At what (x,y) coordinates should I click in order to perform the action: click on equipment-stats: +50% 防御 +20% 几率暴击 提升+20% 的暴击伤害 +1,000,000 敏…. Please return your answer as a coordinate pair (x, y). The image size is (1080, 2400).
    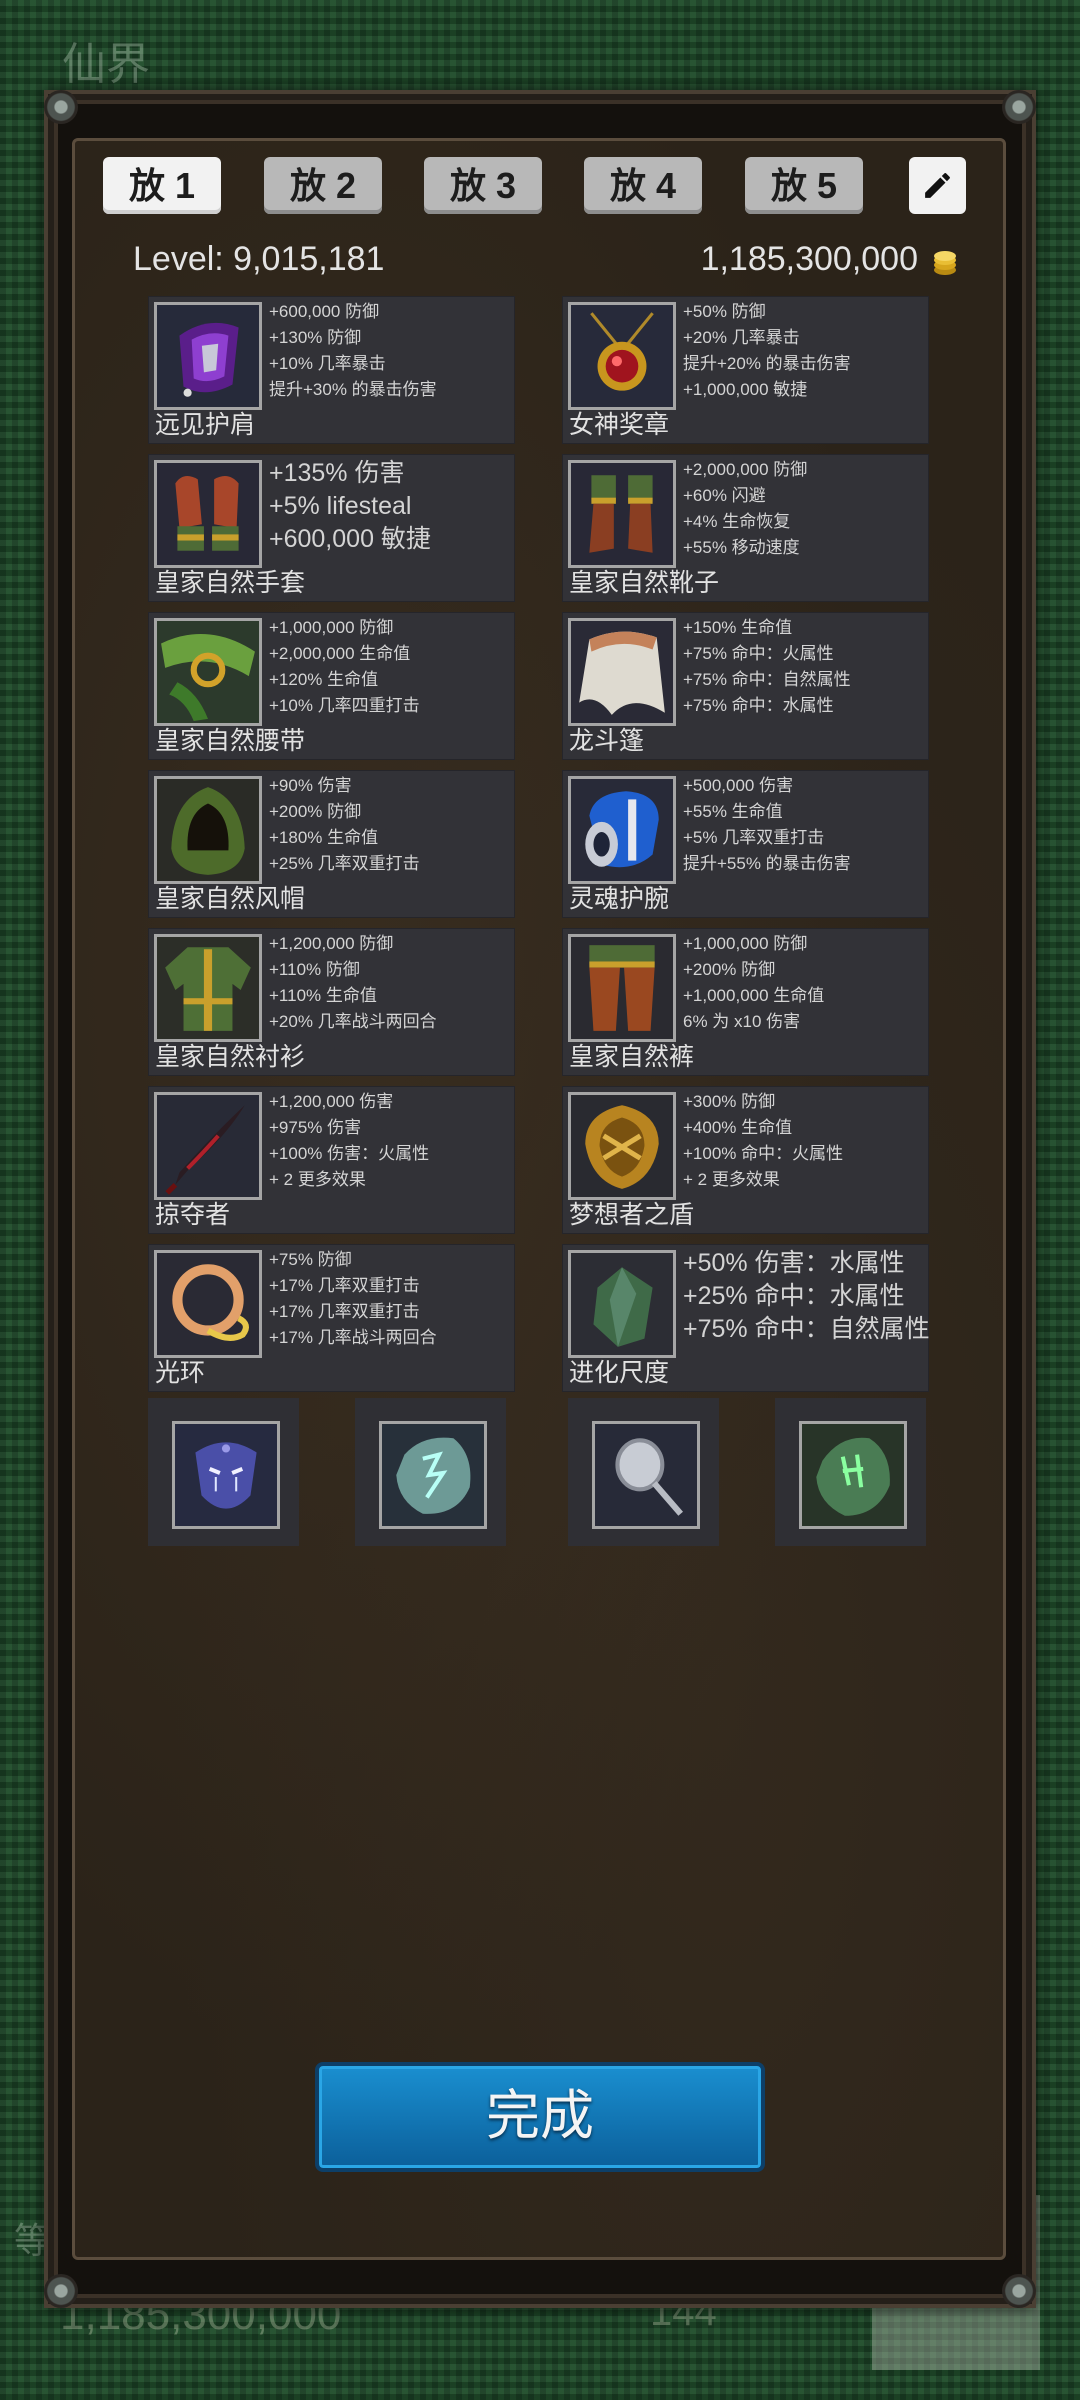
    Looking at the image, I should click on (803, 351).